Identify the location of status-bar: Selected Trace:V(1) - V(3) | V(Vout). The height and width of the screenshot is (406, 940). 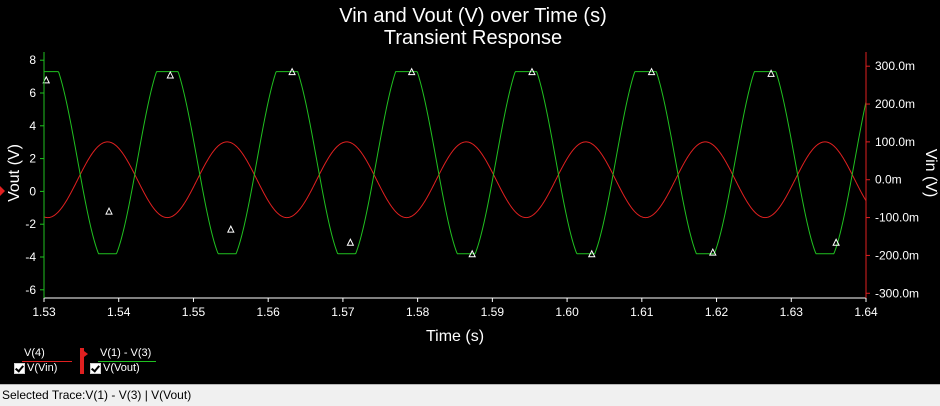
(470, 395).